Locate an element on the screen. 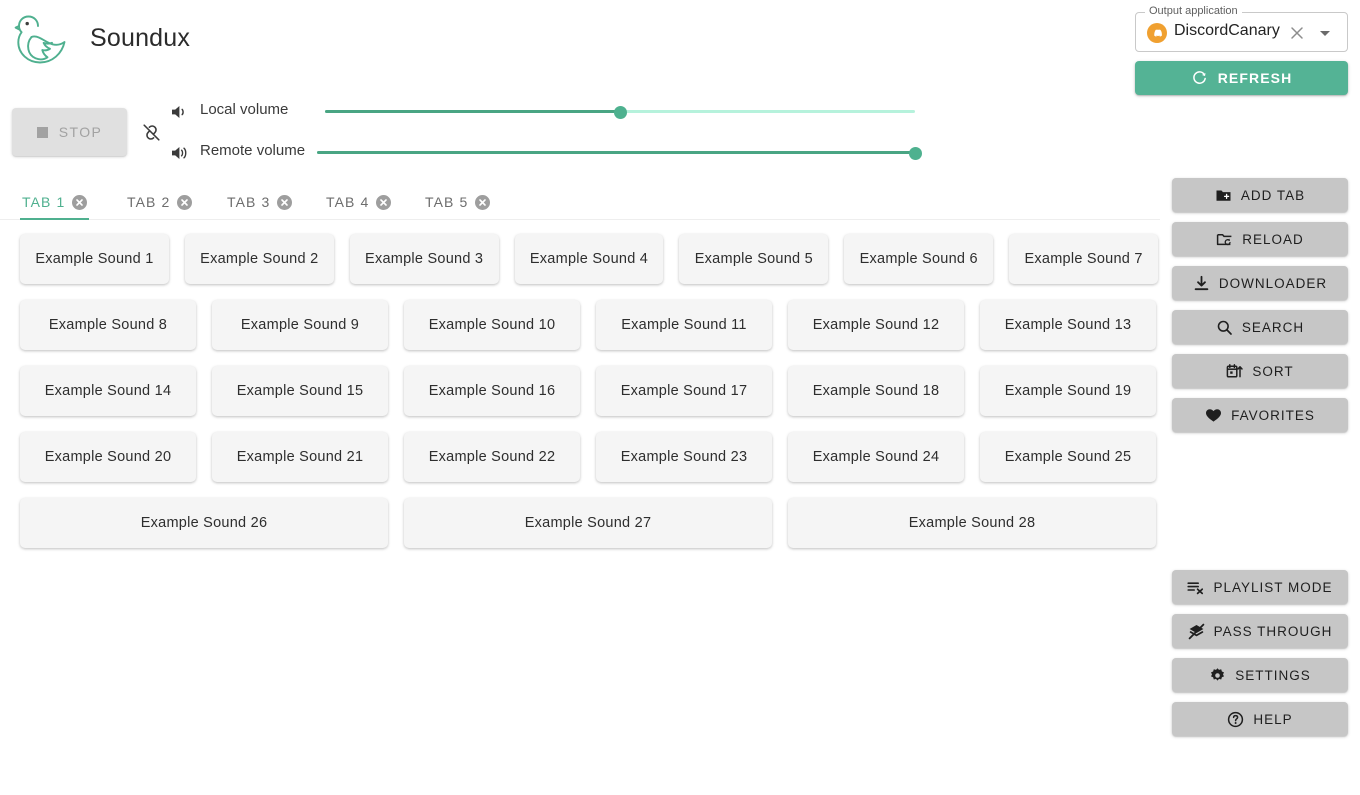  sound-card: Example Sound 24 is located at coordinates (876, 457).